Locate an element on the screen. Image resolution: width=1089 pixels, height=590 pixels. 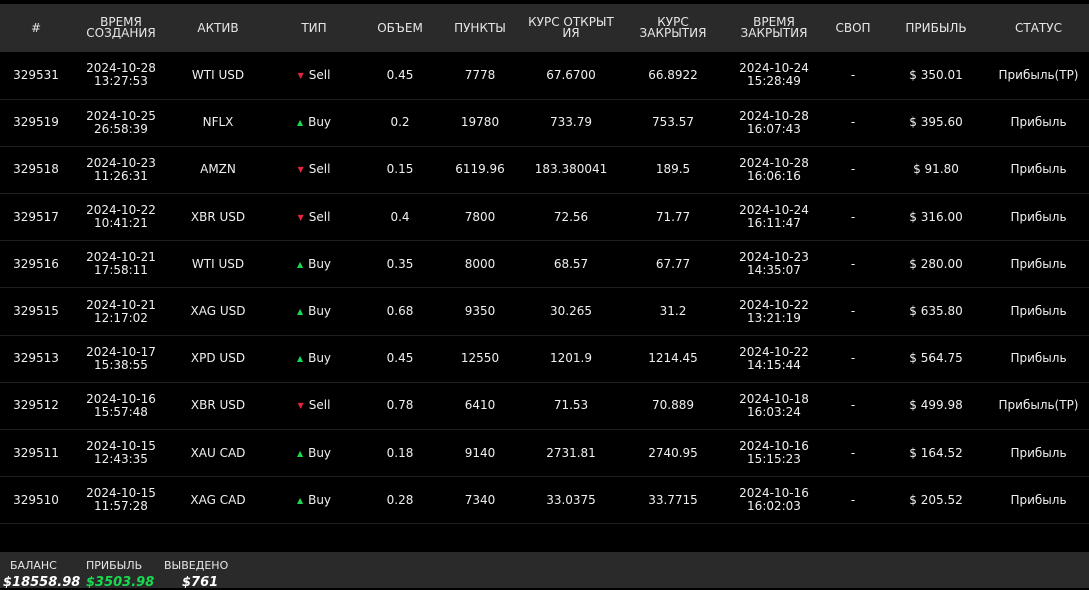
profit-stat: ПРИБЫЛЬ $3503.98 is located at coordinates (120, 574).